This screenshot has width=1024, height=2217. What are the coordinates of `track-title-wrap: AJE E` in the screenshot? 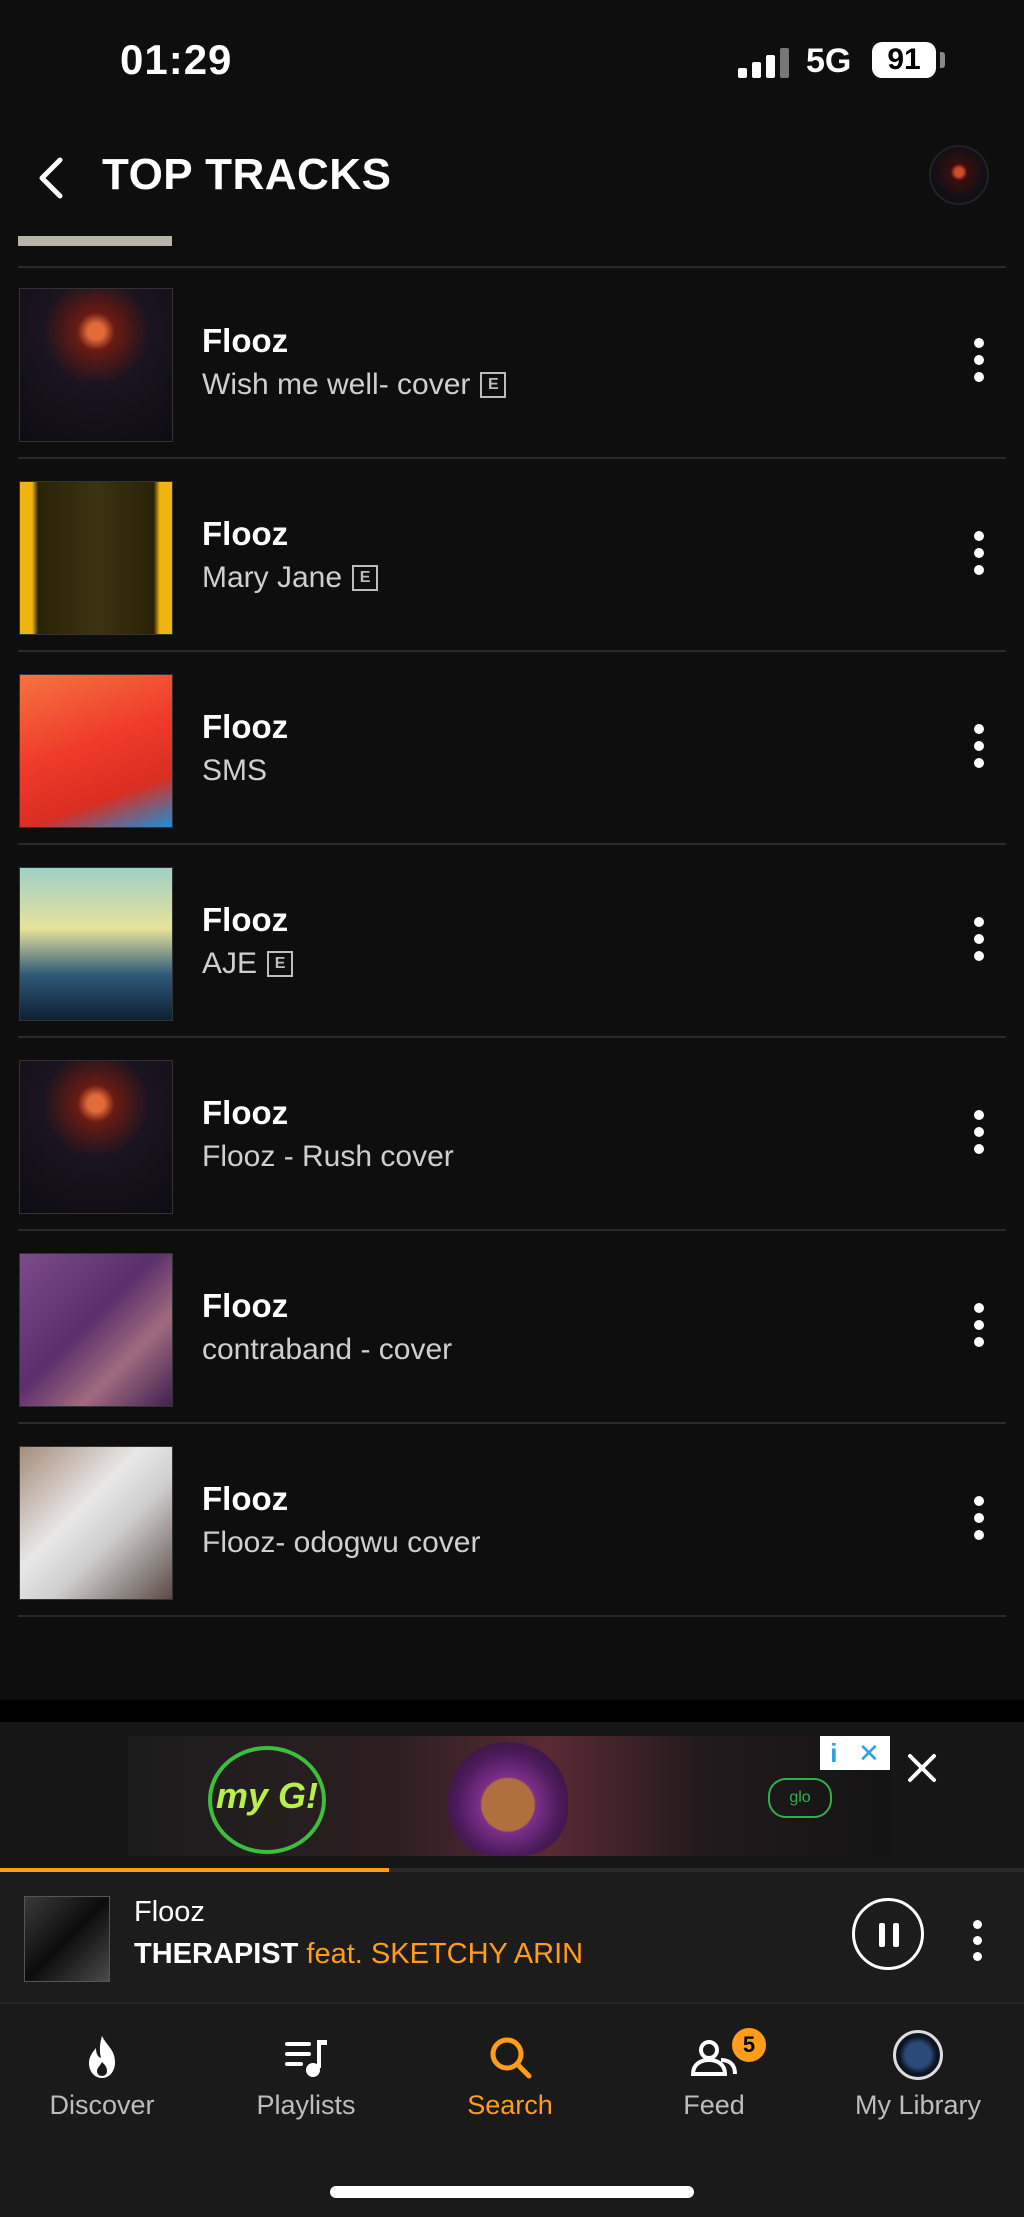 It's located at (248, 964).